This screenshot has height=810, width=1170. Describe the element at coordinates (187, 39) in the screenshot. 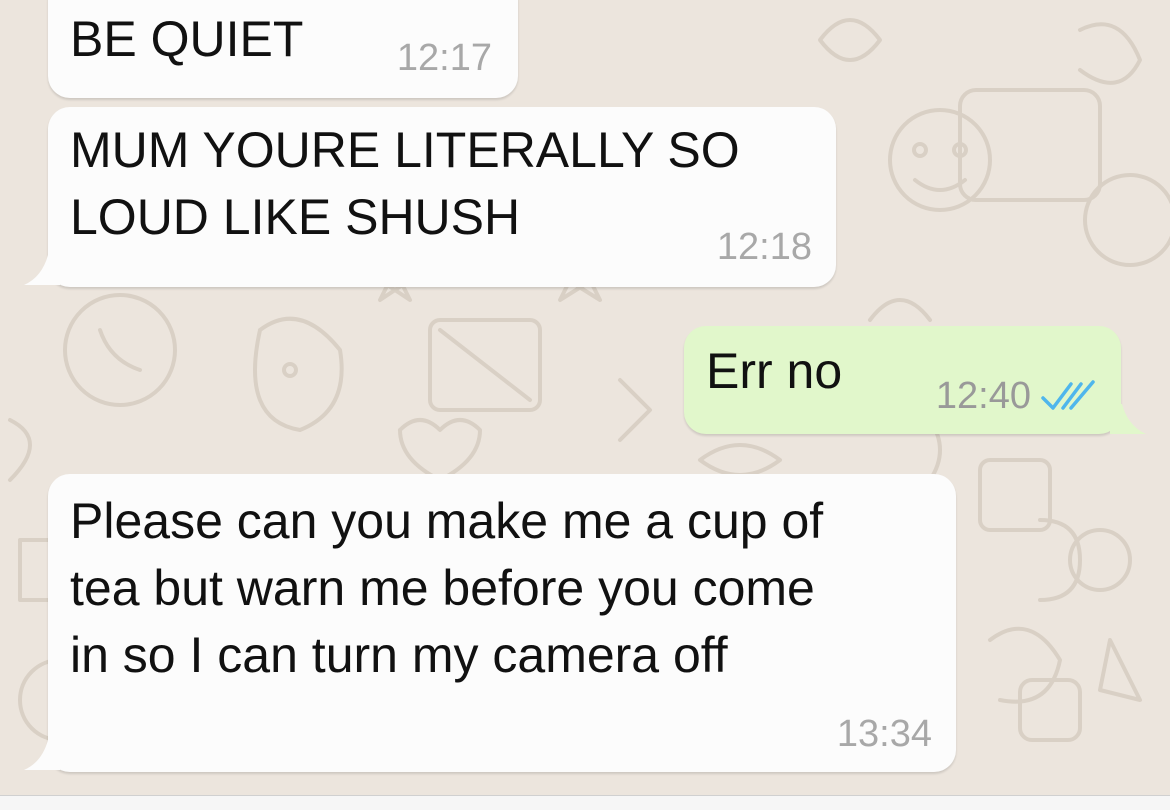

I see `message-text: BE QUIET` at that location.